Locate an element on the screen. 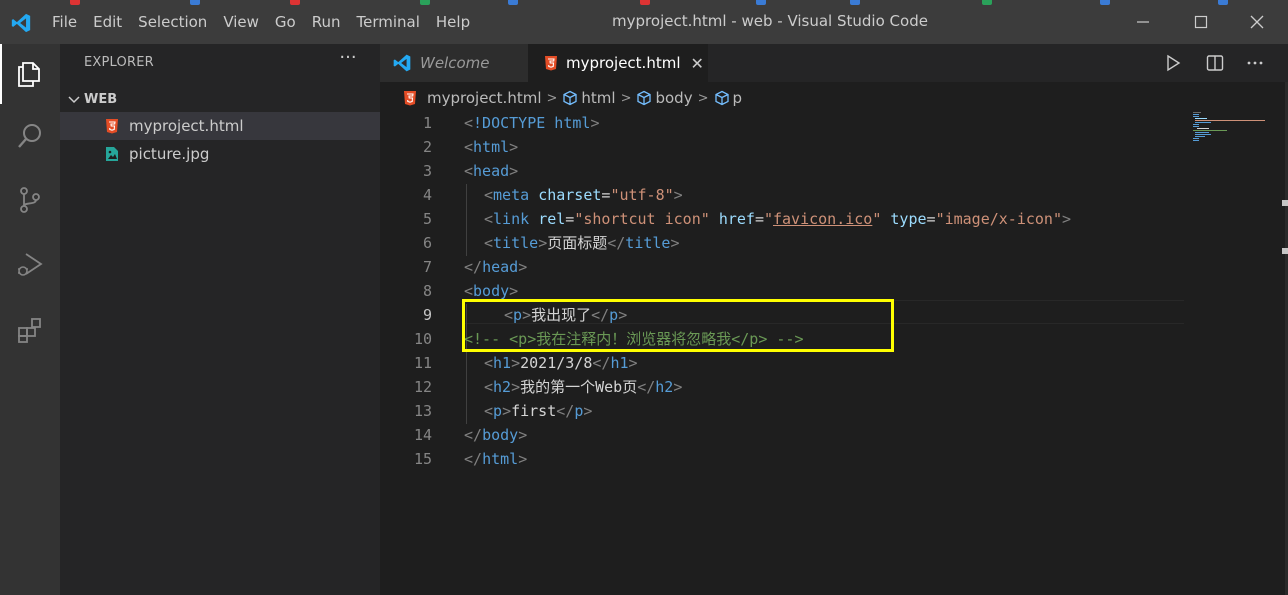 This screenshot has height=595, width=1288. minimize-icon is located at coordinates (1143, 22).